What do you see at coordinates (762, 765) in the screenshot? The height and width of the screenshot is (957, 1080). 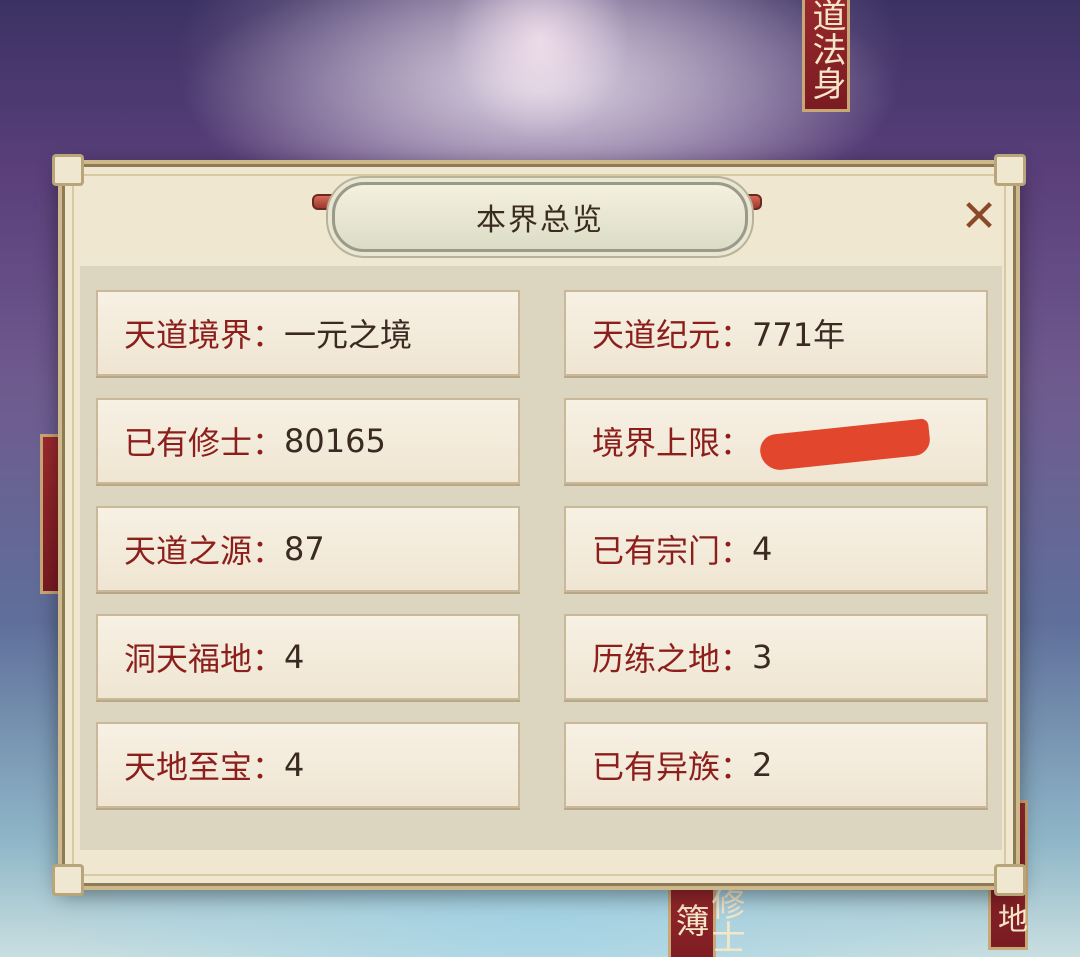 I see `stat-value: 2` at bounding box center [762, 765].